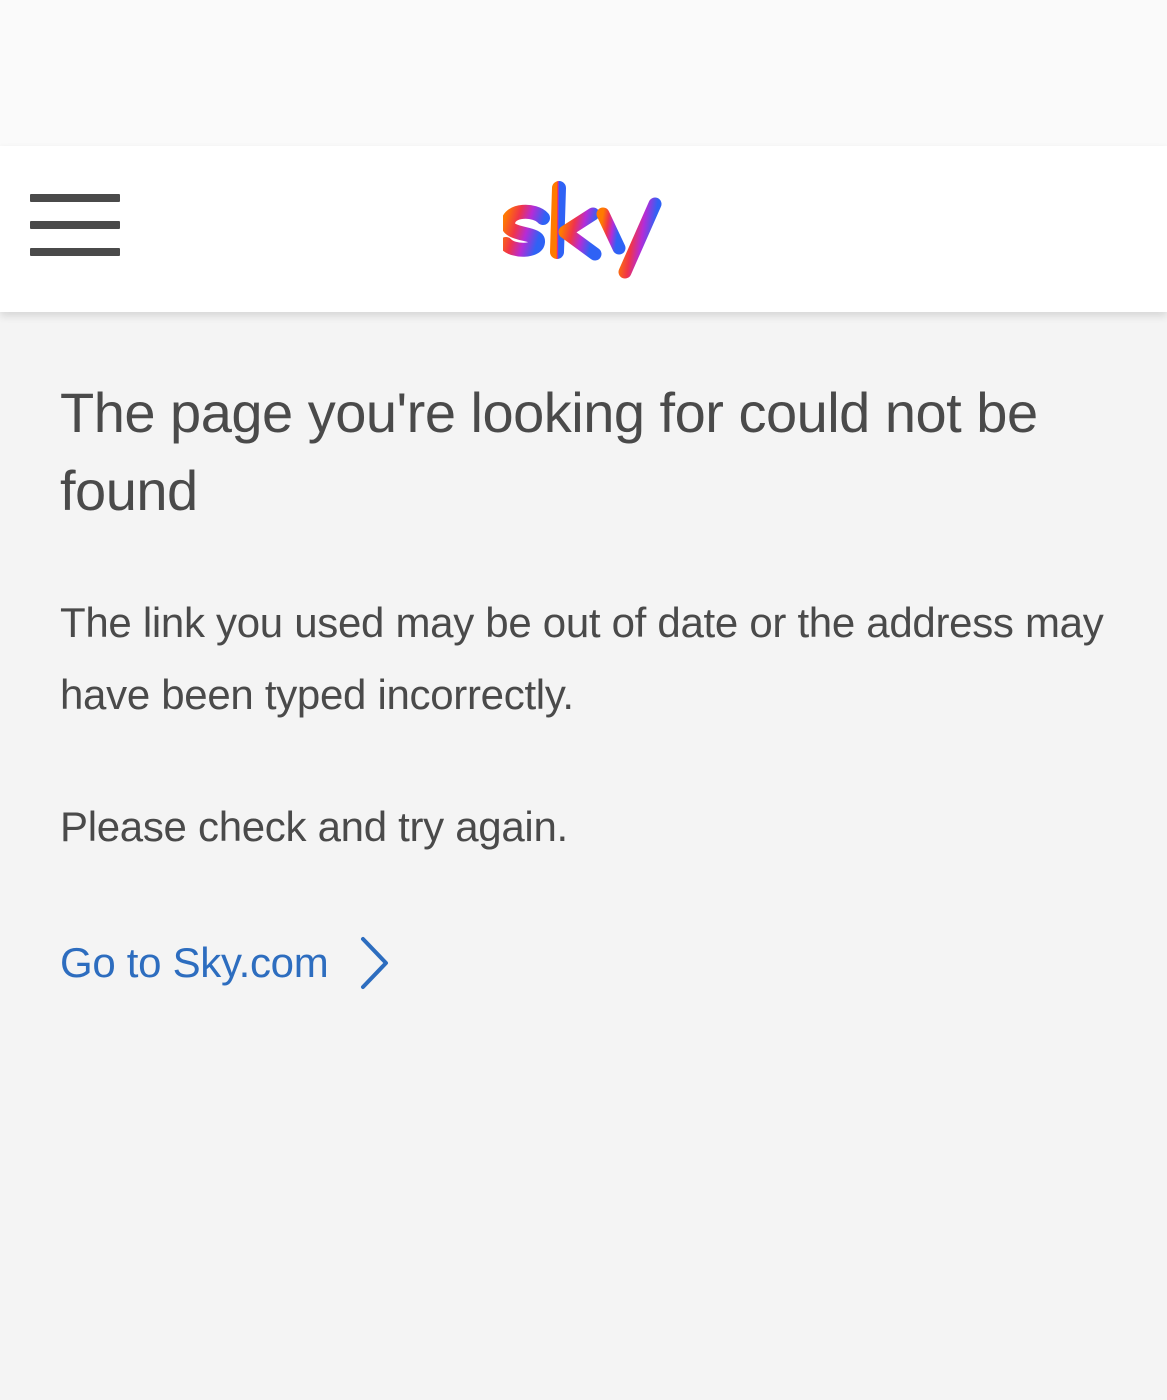 This screenshot has height=1400, width=1167. I want to click on hamburger-icon, so click(75, 198).